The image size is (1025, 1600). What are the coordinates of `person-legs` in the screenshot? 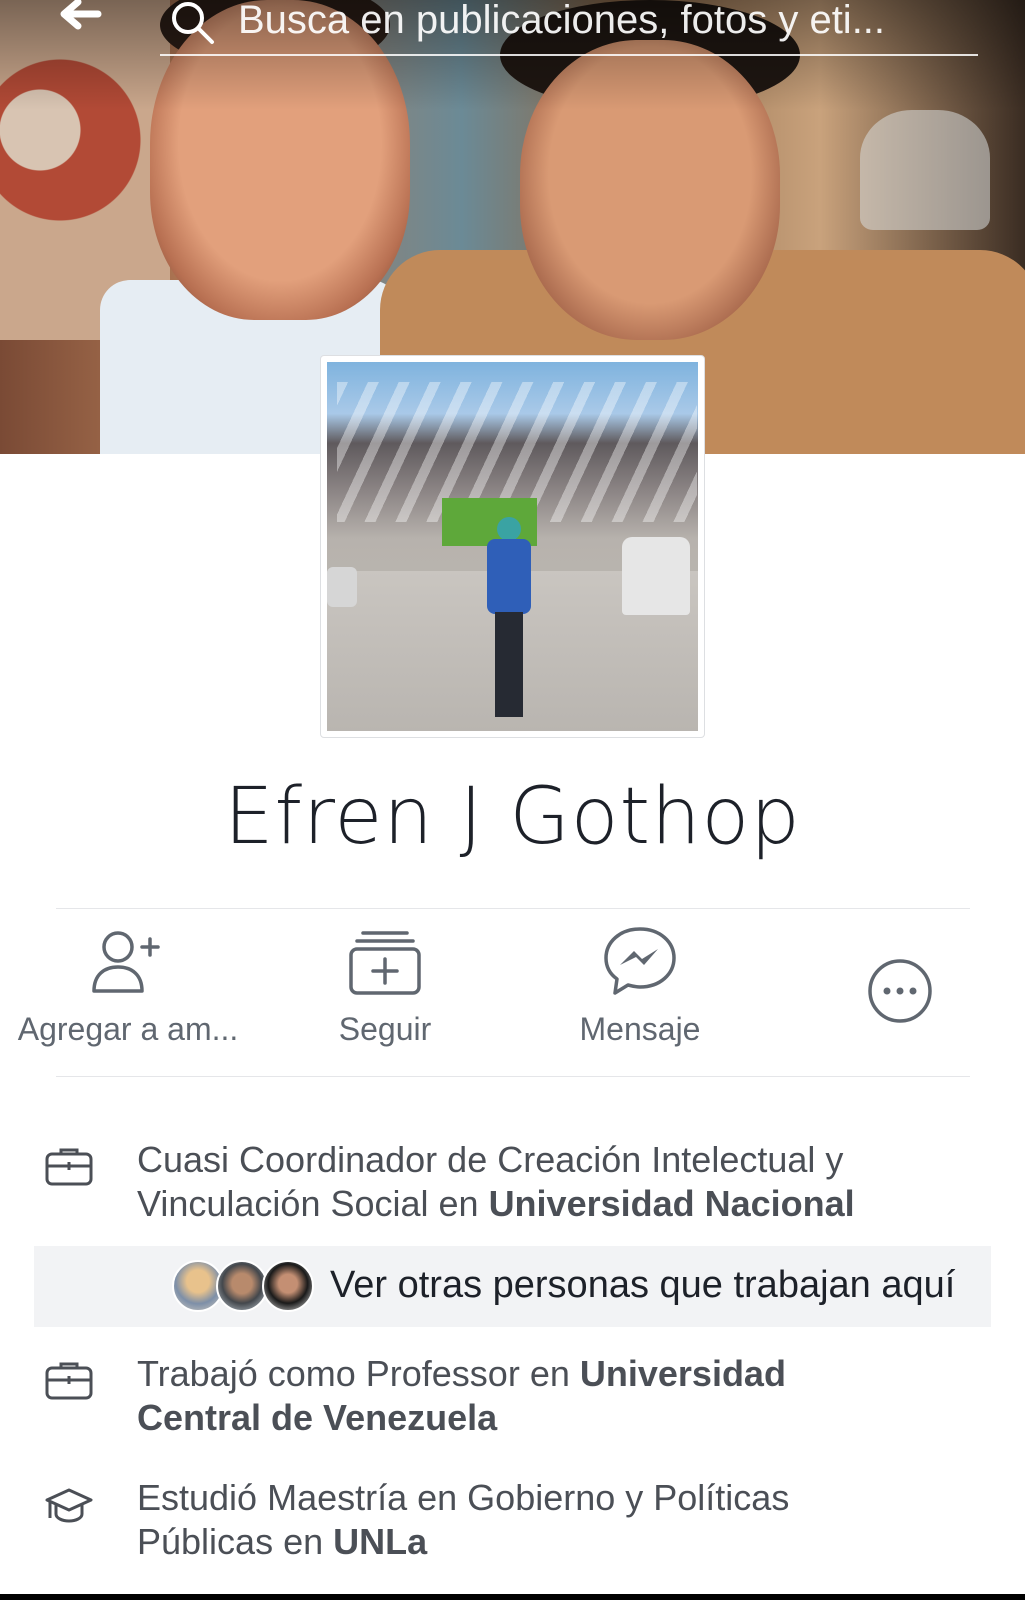 It's located at (509, 664).